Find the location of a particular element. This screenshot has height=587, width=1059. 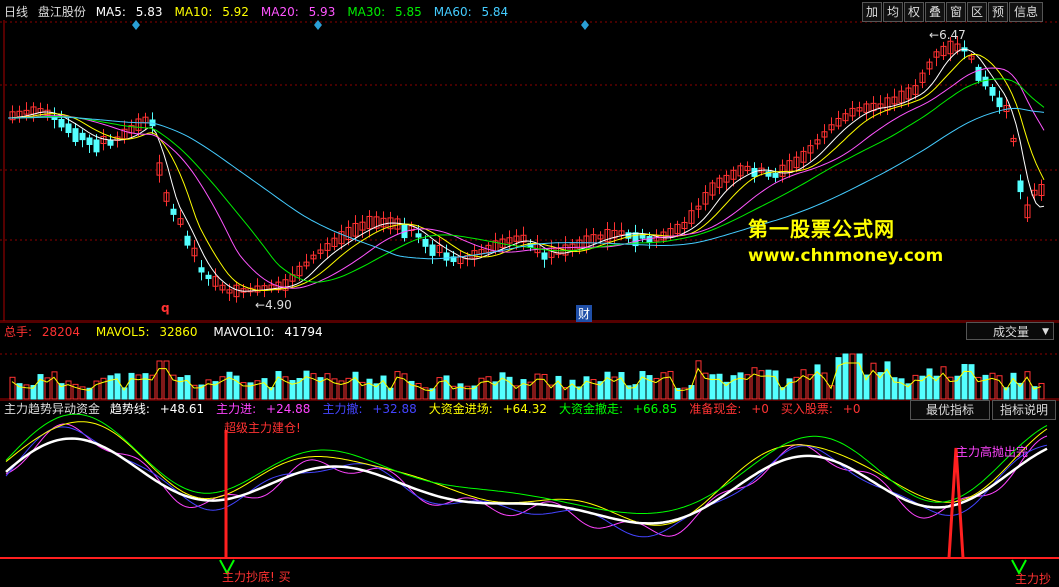

ma-label: MA20: is located at coordinates (279, 12).